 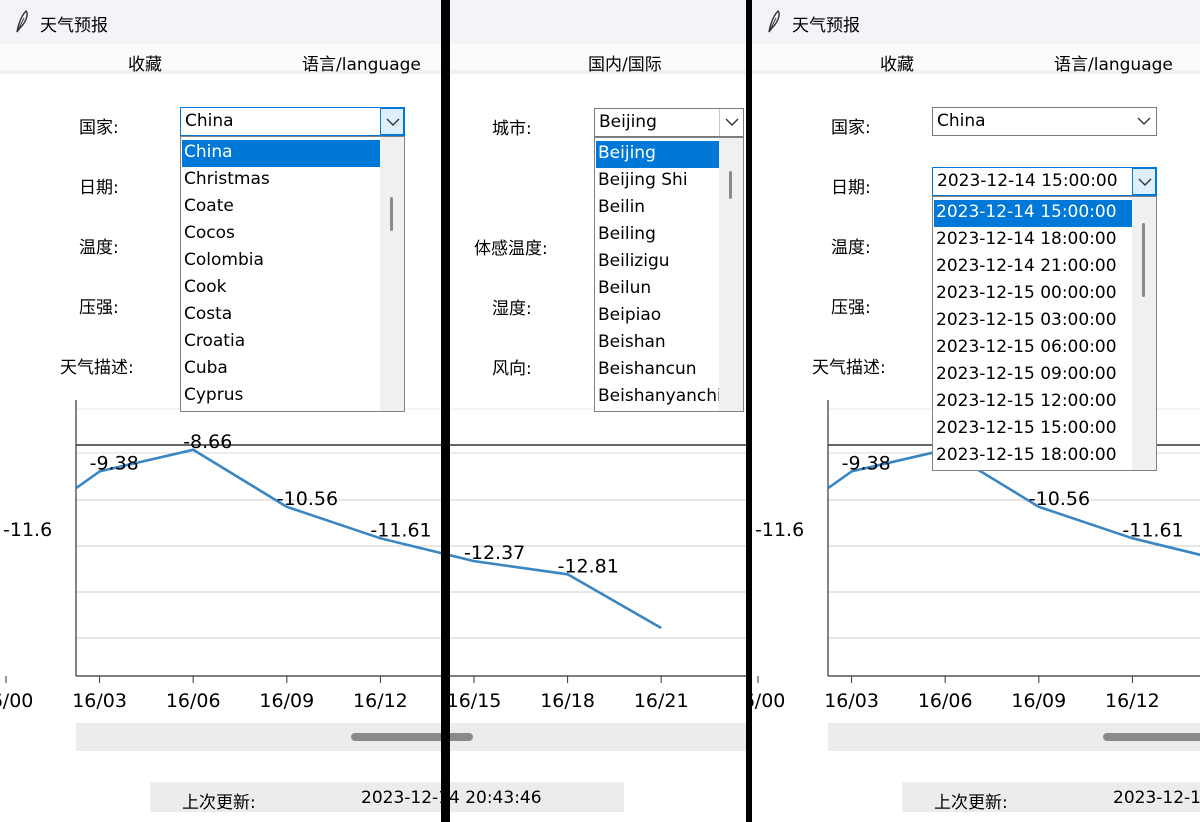 I want to click on last-updated-label: 上次更新:, so click(x=971, y=803).